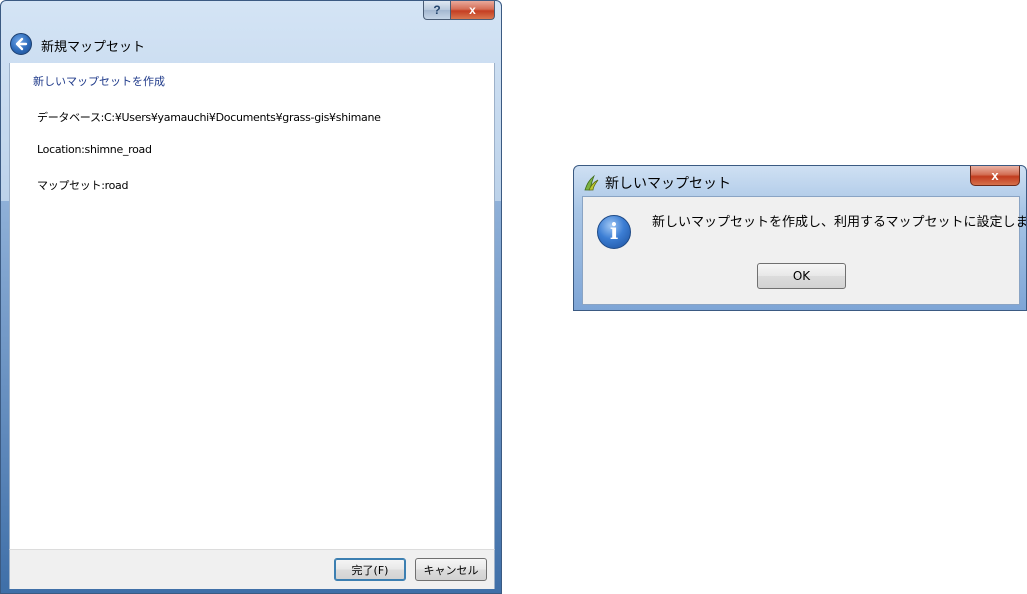  What do you see at coordinates (21, 44) in the screenshot?
I see `back-arrow-icon` at bounding box center [21, 44].